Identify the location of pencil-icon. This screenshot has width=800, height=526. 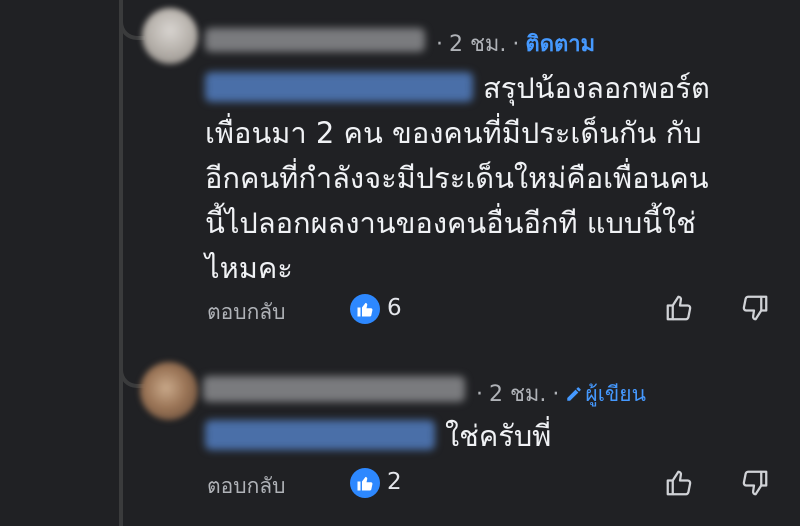
(574, 394).